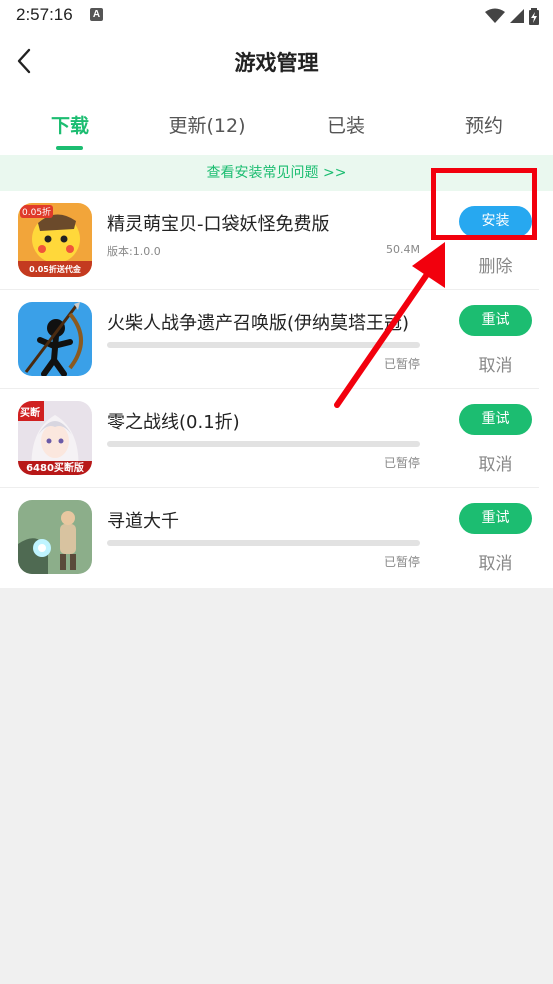  Describe the element at coordinates (346, 124) in the screenshot. I see `tab-installed: 已装` at that location.